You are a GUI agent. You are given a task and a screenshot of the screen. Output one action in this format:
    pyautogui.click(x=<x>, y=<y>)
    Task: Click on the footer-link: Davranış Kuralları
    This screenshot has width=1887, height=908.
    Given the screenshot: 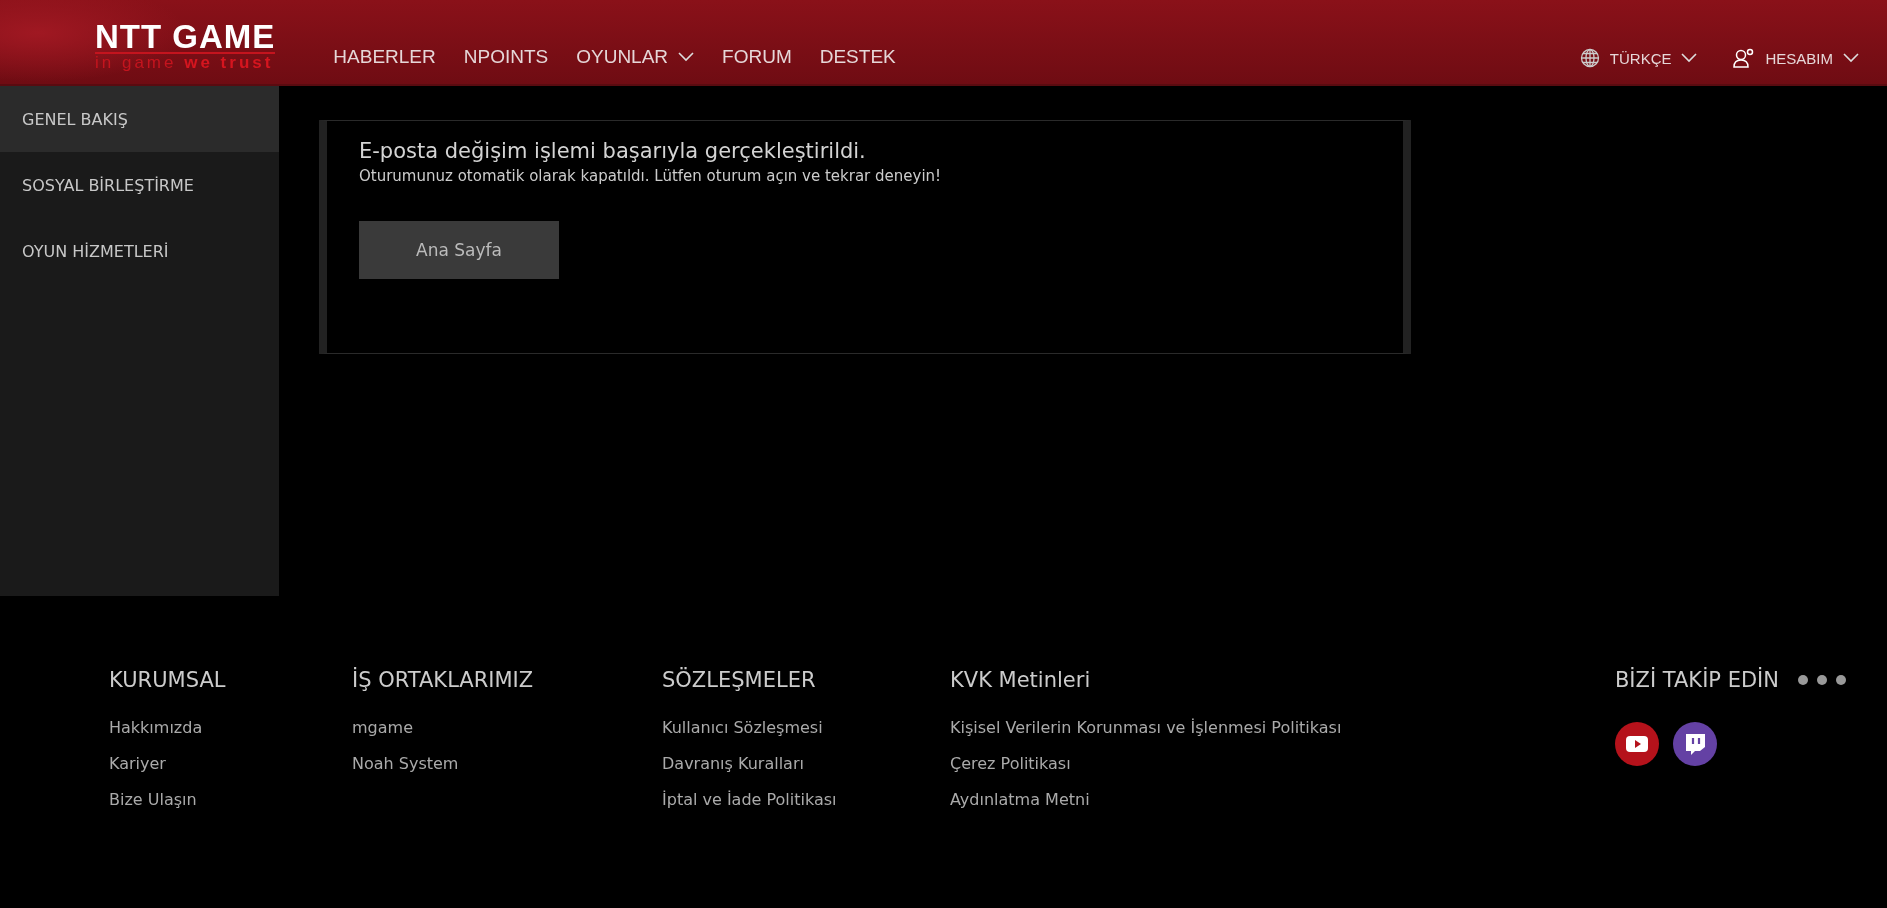 What is the action you would take?
    pyautogui.click(x=806, y=763)
    